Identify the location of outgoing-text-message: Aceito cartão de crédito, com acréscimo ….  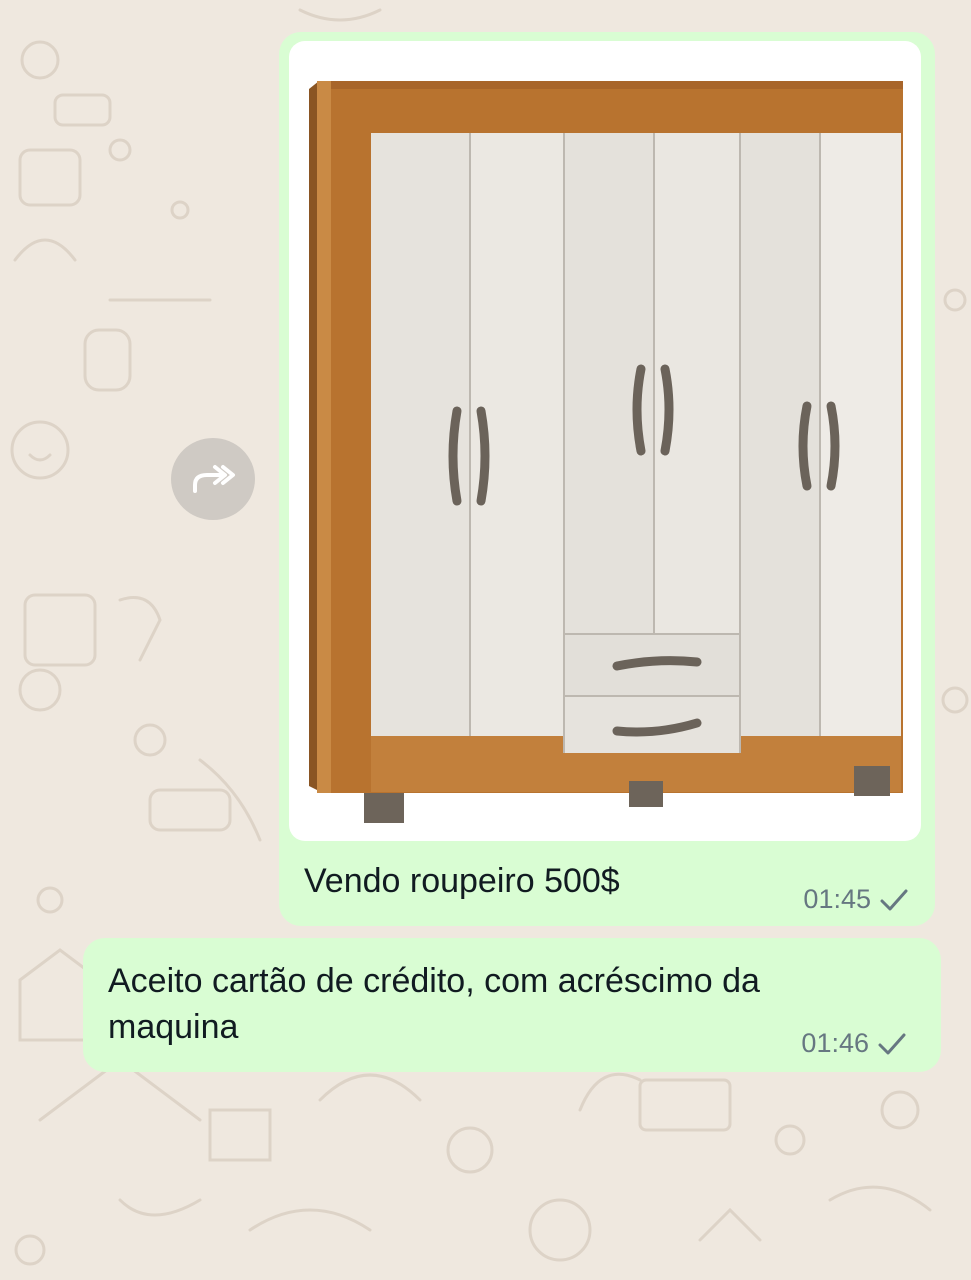
(512, 1005).